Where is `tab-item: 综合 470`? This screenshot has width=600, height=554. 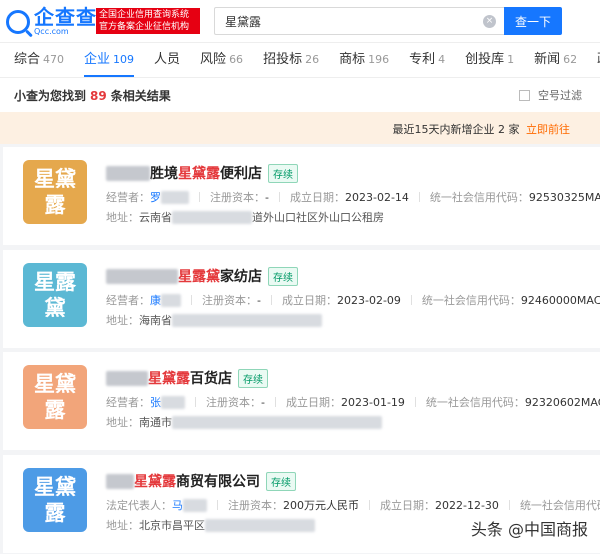 tab-item: 综合 470 is located at coordinates (35, 60).